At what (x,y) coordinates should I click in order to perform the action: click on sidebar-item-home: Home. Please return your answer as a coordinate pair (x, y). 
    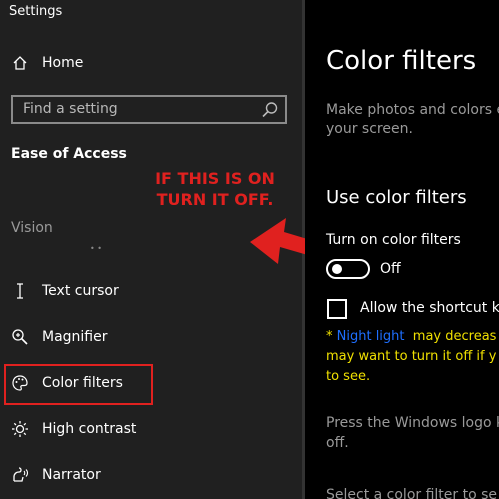
    Looking at the image, I should click on (151, 63).